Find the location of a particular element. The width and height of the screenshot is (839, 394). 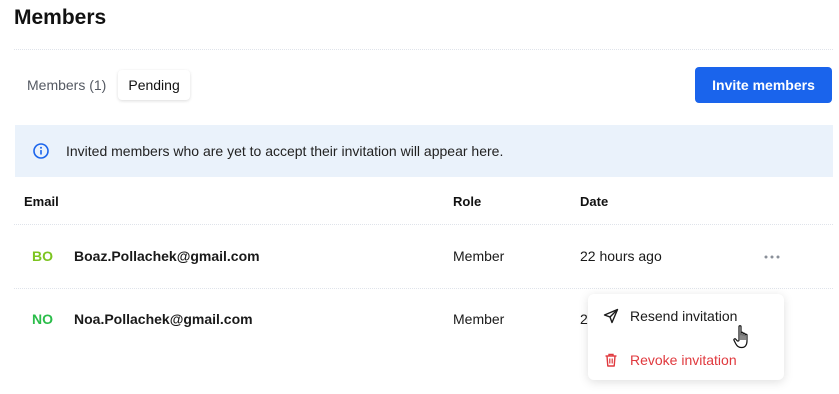

invite-members-button: Invite members is located at coordinates (763, 85).